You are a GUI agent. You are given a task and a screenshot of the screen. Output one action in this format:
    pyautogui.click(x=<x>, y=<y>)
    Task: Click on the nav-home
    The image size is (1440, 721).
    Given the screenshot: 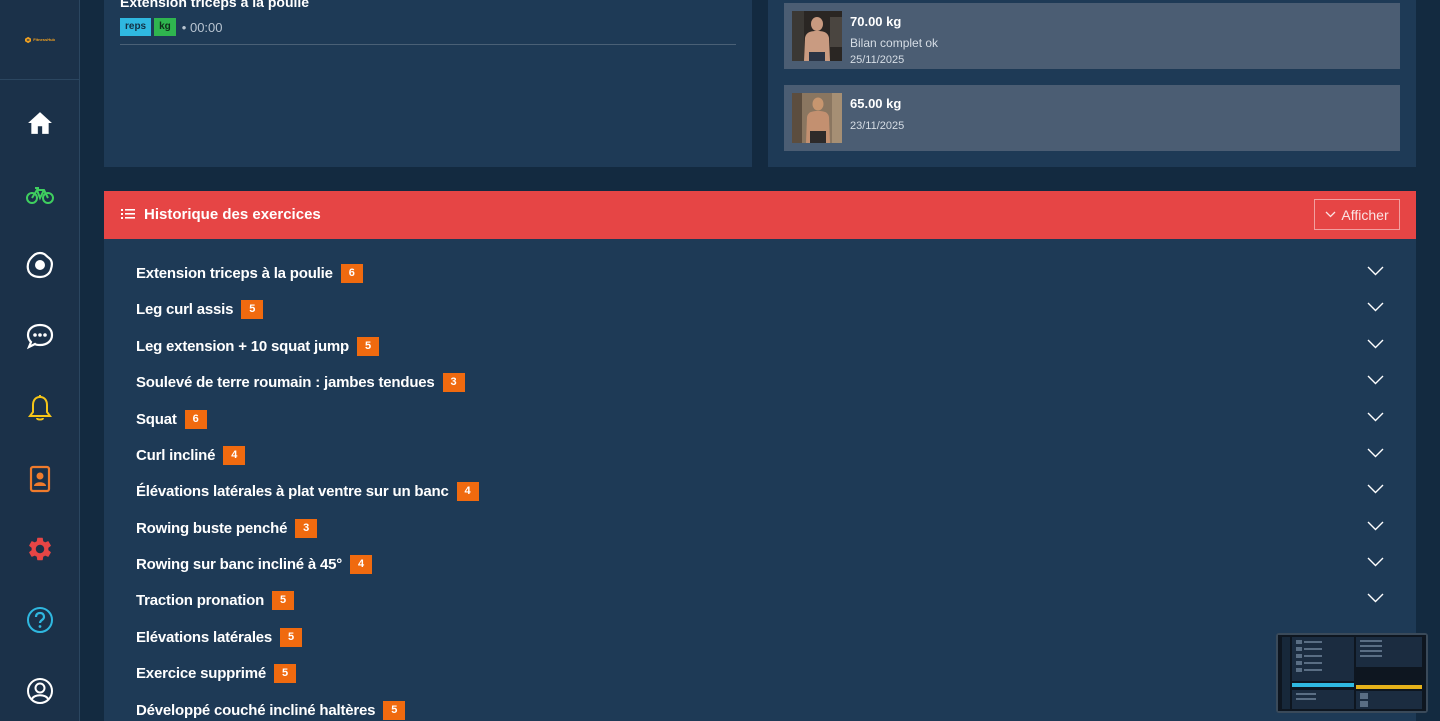 What is the action you would take?
    pyautogui.click(x=40, y=123)
    